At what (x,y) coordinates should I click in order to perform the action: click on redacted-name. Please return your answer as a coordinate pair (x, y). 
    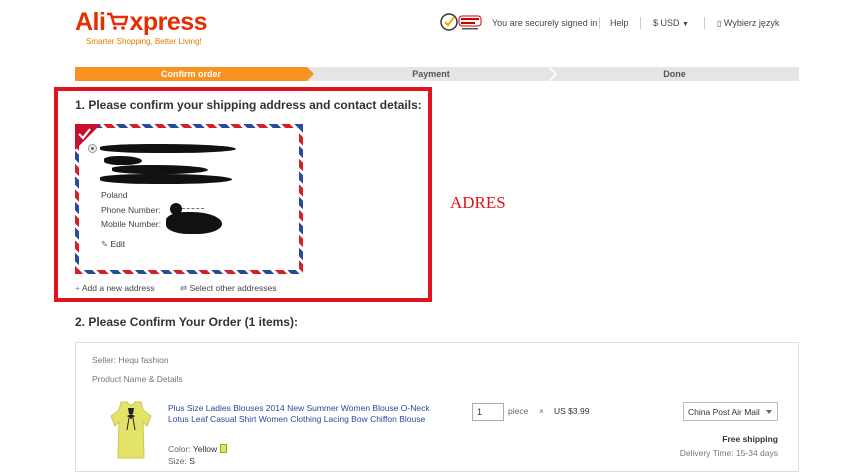
    Looking at the image, I should click on (168, 148).